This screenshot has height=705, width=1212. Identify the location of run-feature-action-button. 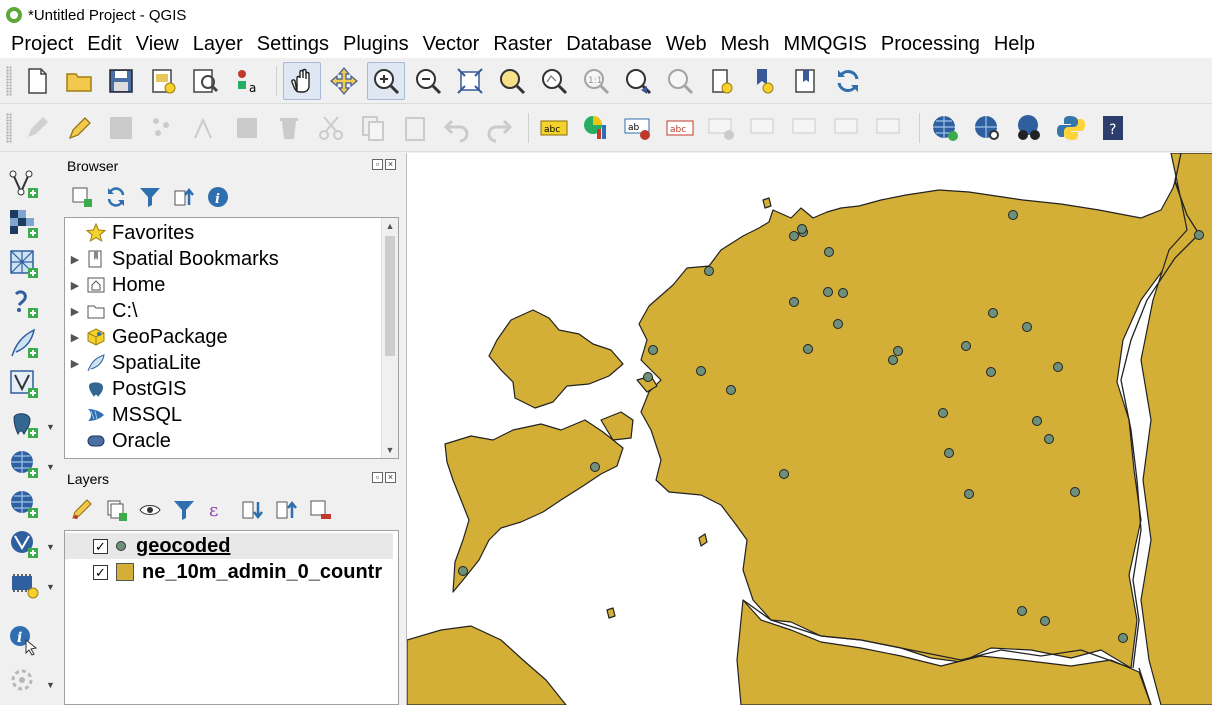
(24, 682).